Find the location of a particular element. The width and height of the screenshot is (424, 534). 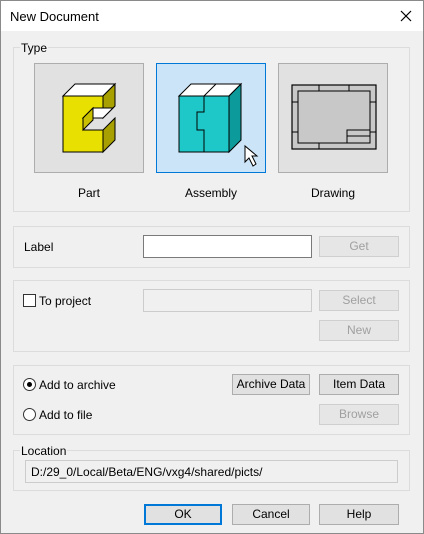

ok-button: OK is located at coordinates (183, 514).